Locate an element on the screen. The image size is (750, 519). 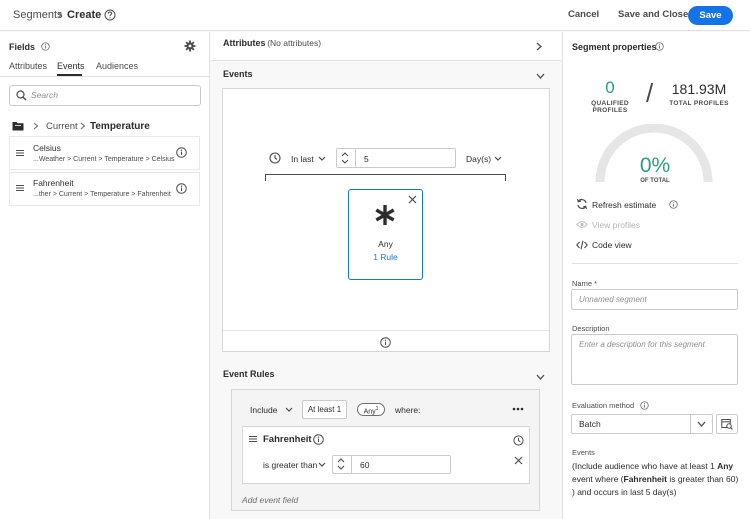
properties-divider is located at coordinates (655, 263).